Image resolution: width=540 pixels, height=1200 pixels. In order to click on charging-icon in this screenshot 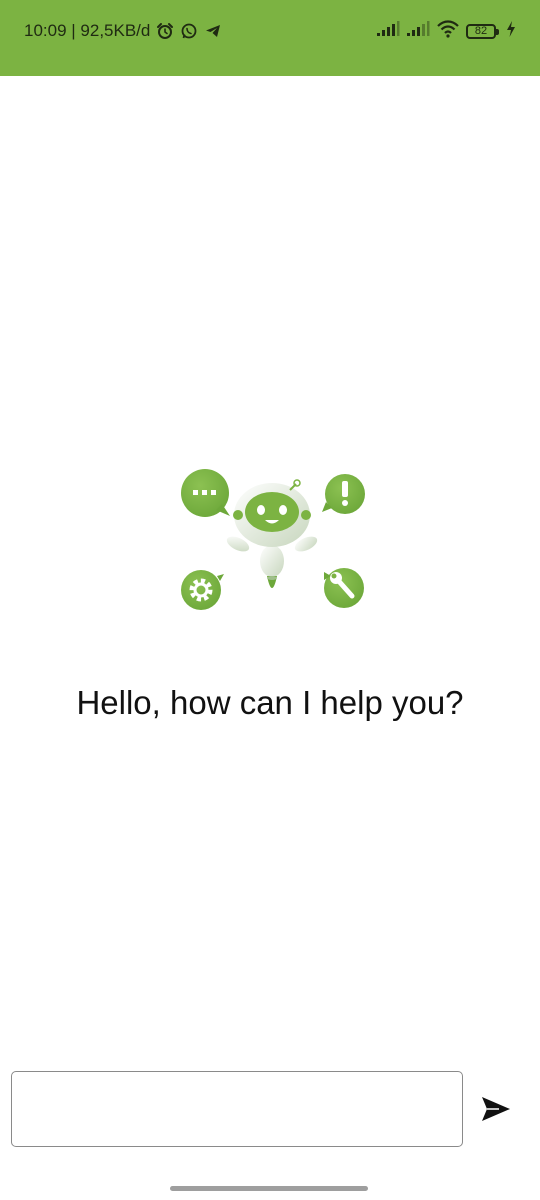, I will do `click(511, 31)`.